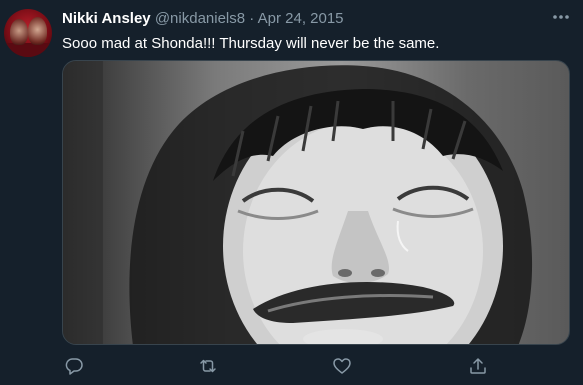  Describe the element at coordinates (316, 367) in the screenshot. I see `tweet-actions` at that location.